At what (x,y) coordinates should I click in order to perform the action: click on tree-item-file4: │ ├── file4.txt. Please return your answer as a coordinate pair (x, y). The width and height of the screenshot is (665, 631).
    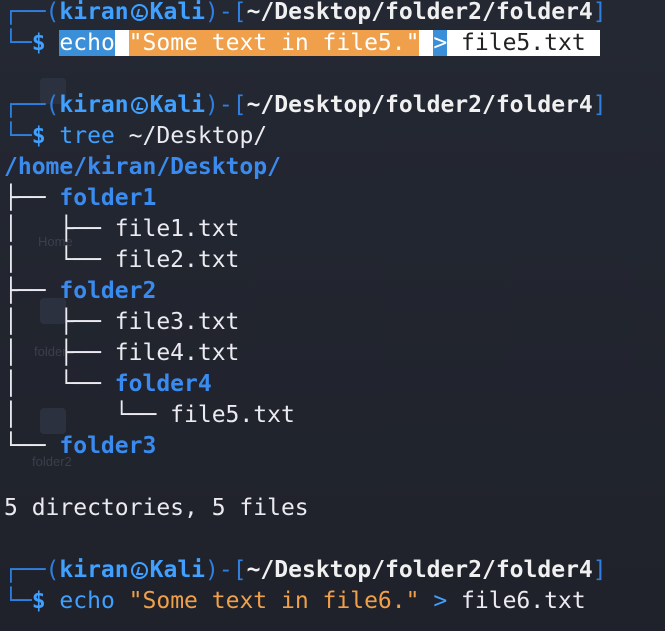
    Looking at the image, I should click on (122, 353).